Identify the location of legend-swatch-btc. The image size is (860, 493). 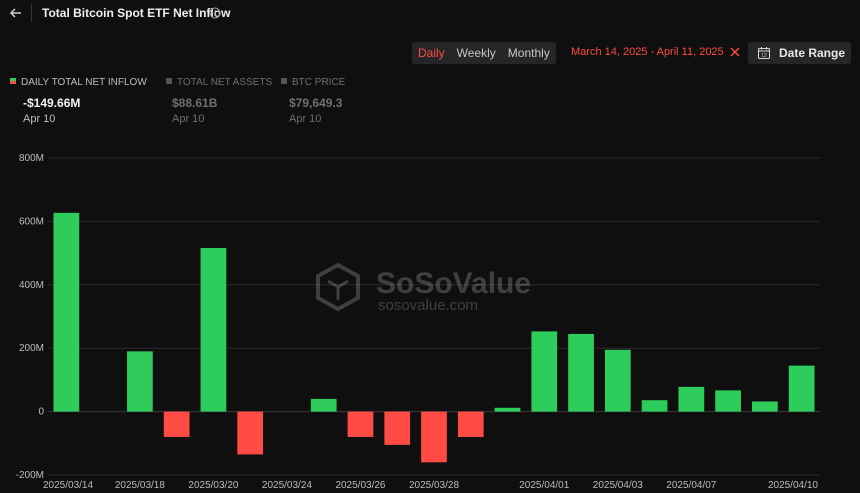
(284, 81).